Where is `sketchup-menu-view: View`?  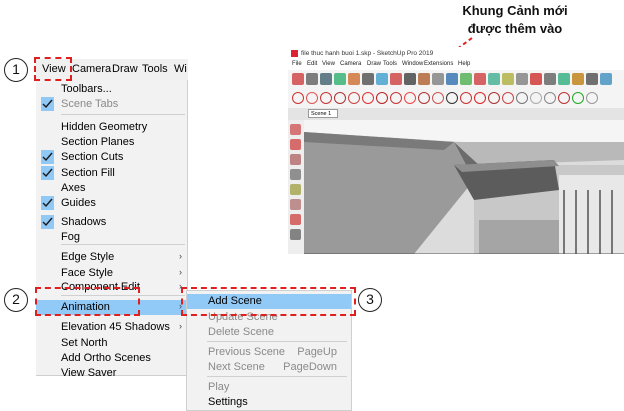
sketchup-menu-view: View is located at coordinates (328, 64).